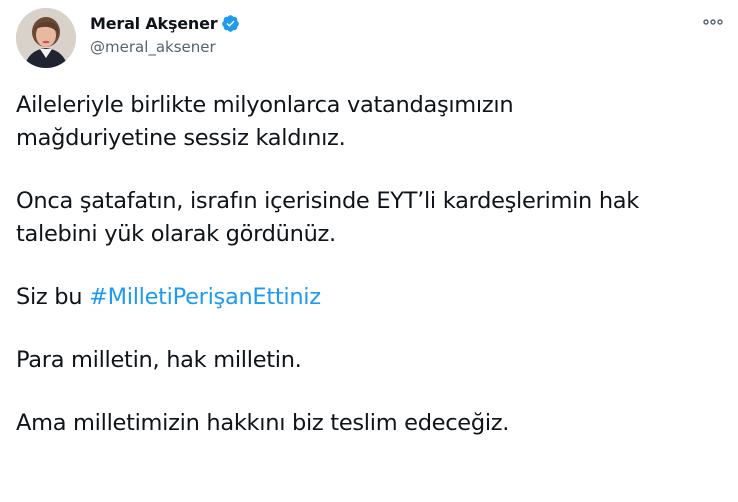  I want to click on verified-badge-icon, so click(230, 23).